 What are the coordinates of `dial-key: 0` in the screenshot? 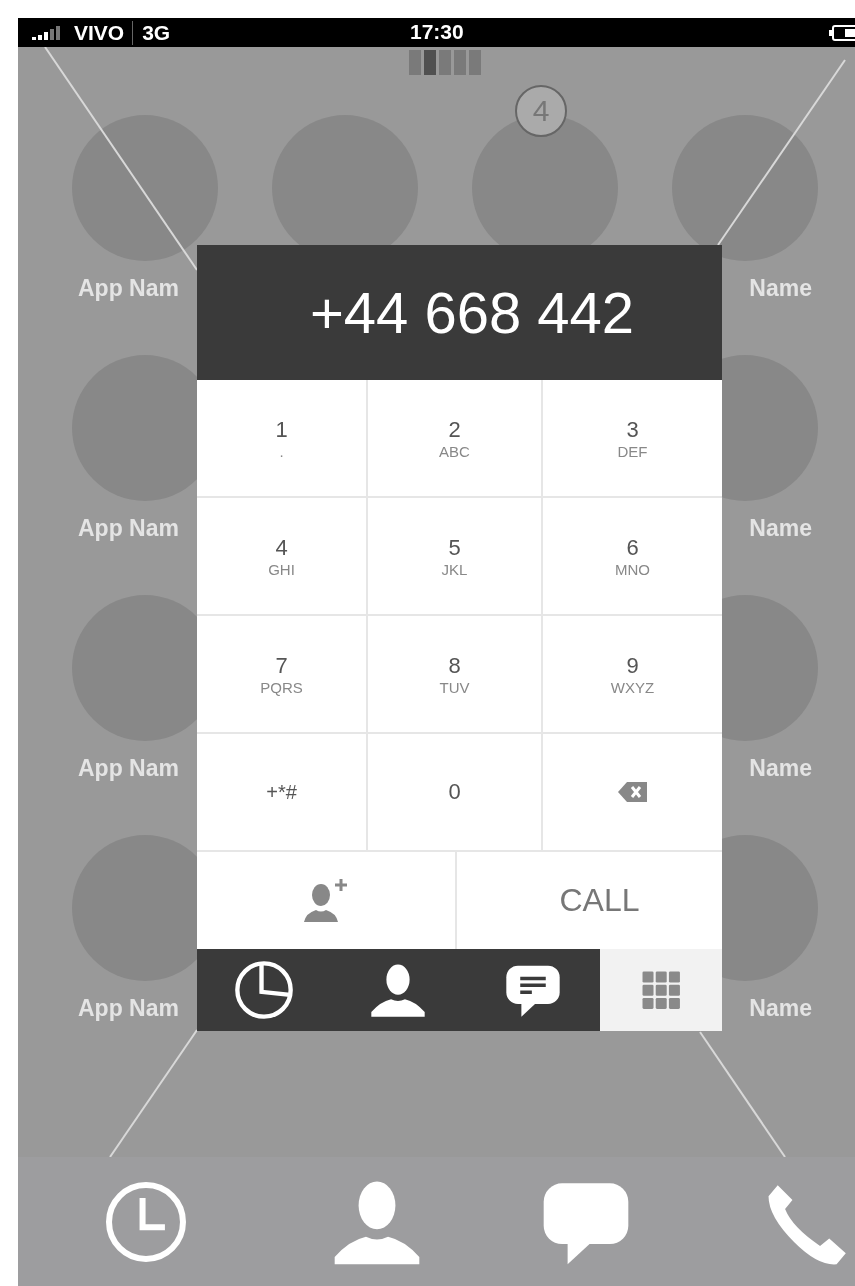 It's located at (455, 793).